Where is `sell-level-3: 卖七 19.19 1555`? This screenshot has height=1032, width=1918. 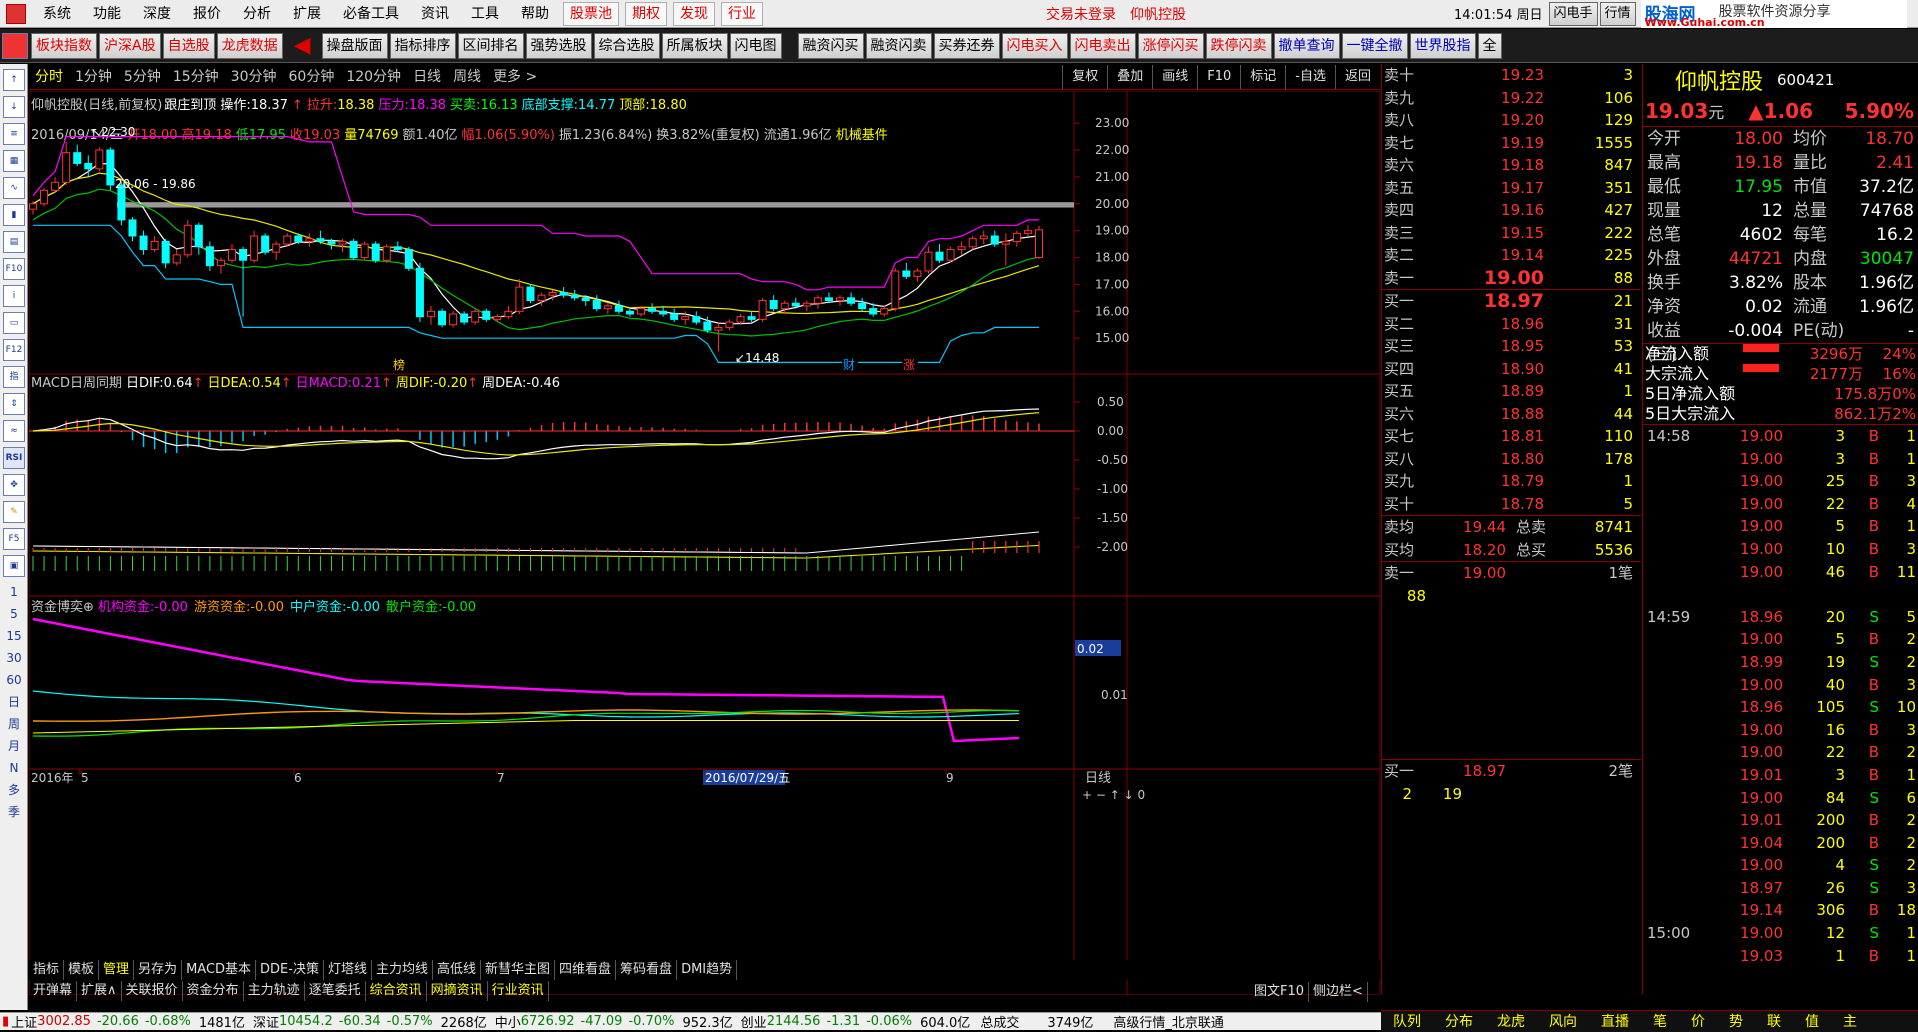
sell-level-3: 卖七 19.19 1555 is located at coordinates (1511, 143).